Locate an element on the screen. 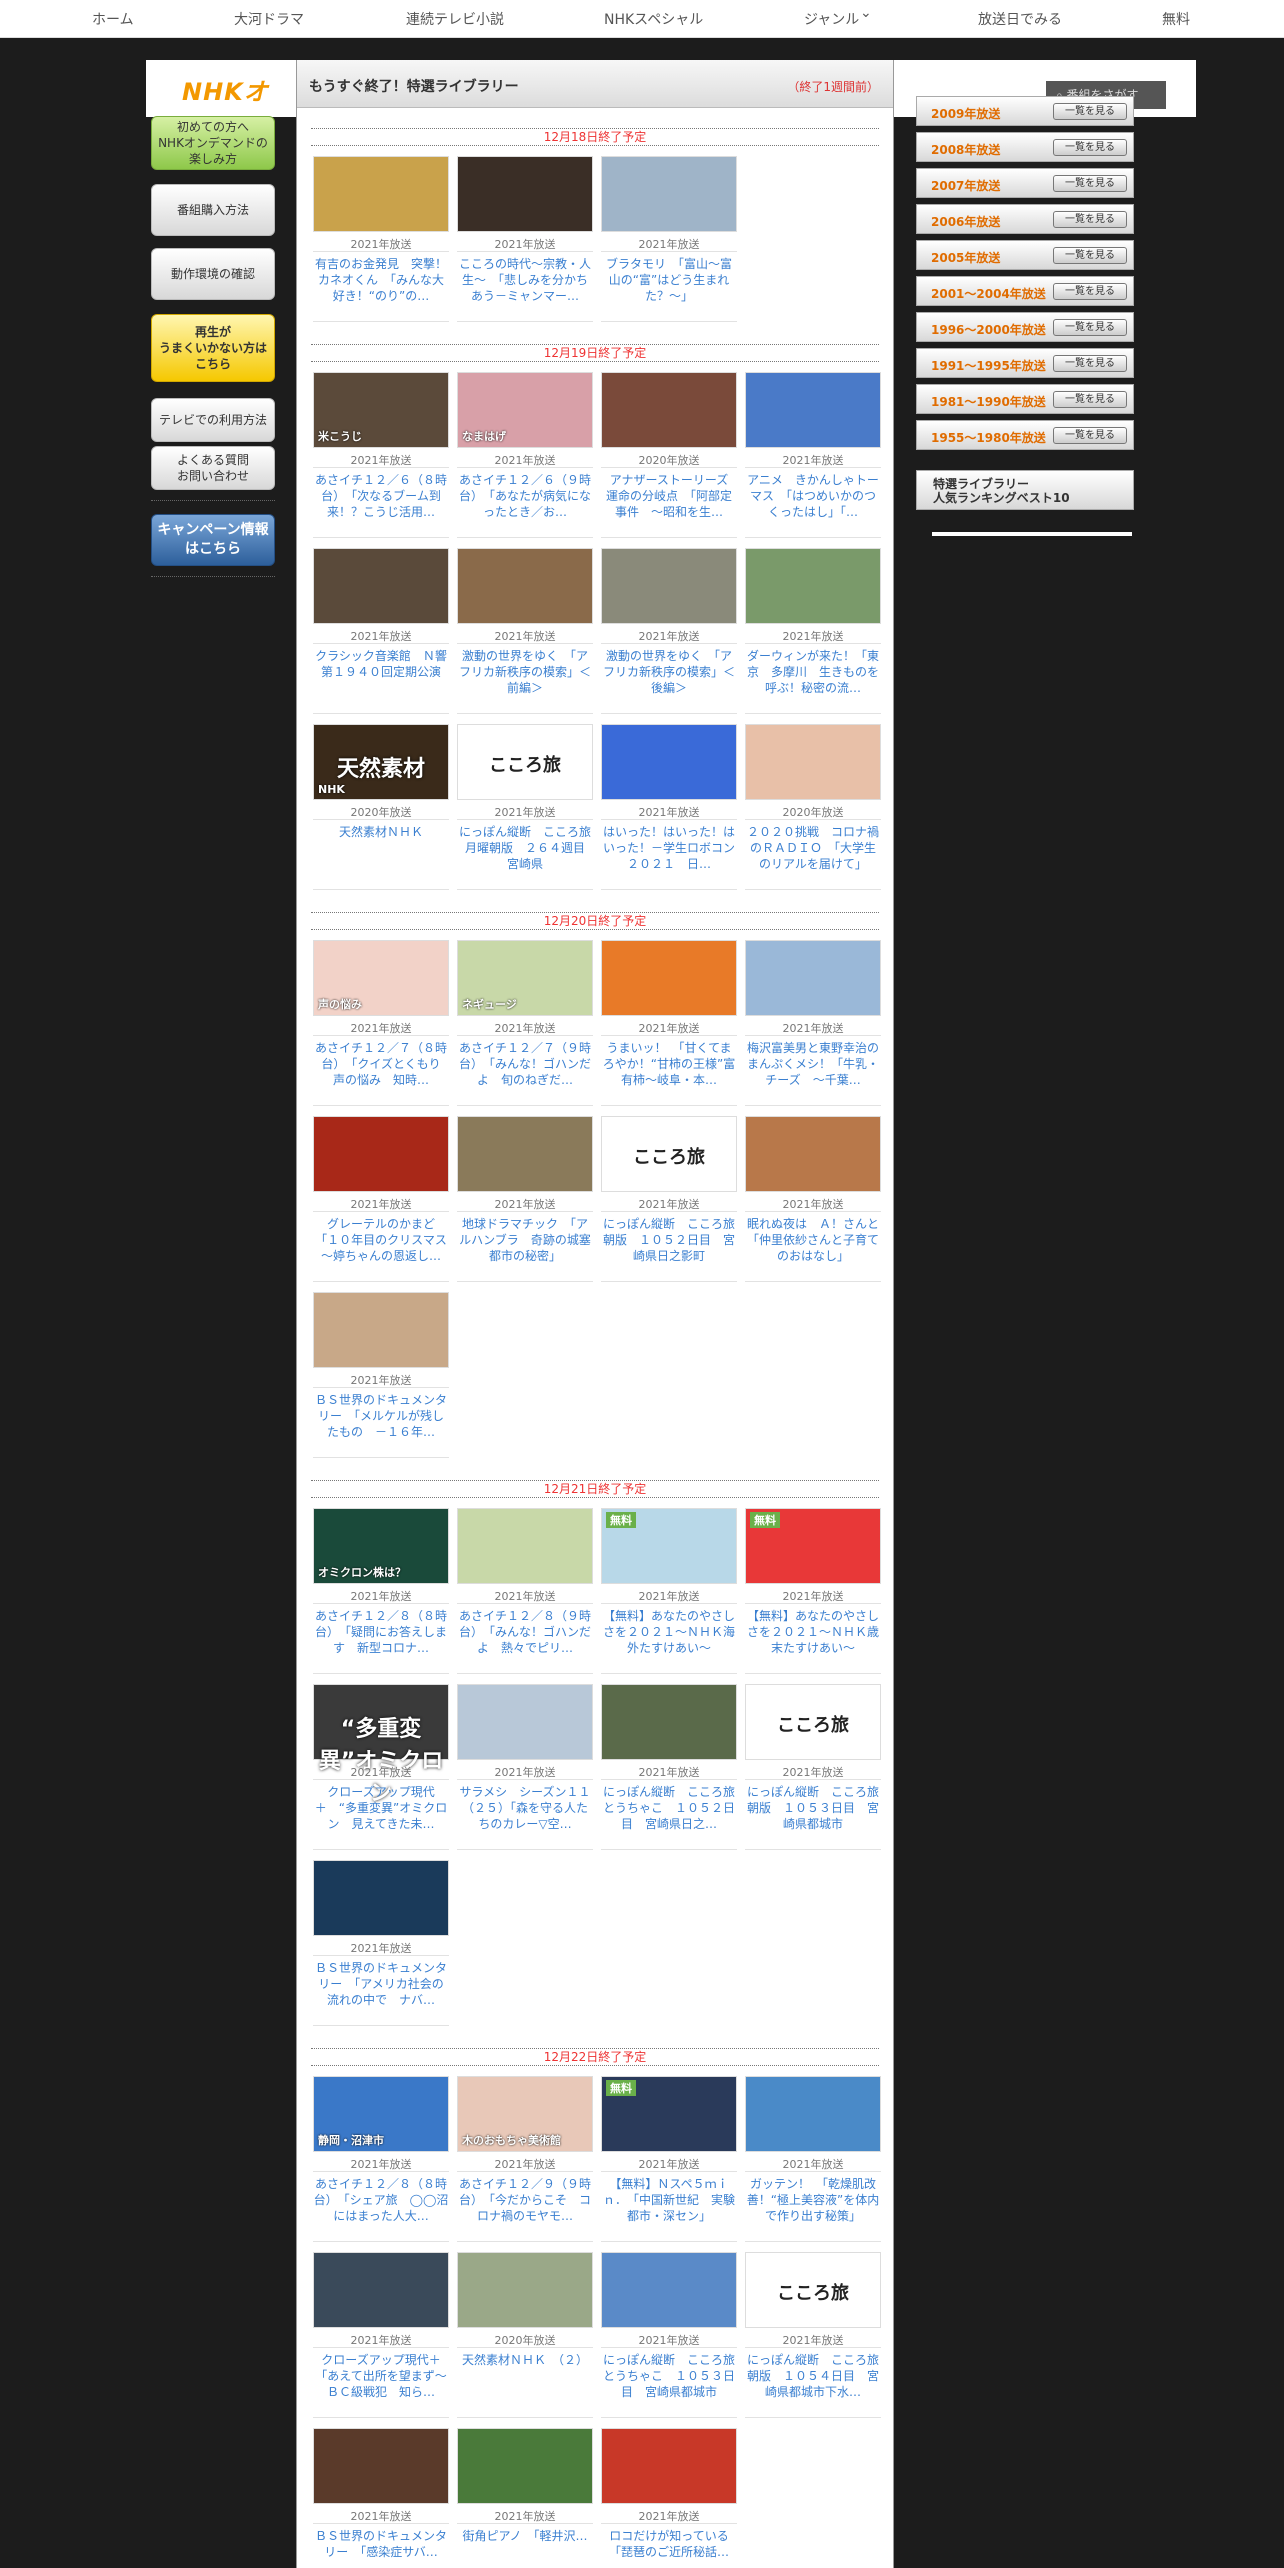 The height and width of the screenshot is (2568, 1284). left-menu-button: 再生が うまくいかない方は こちら is located at coordinates (213, 348).